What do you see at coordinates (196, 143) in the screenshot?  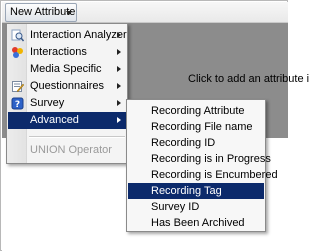 I see `submenu-item-recording-id: Recording ID` at bounding box center [196, 143].